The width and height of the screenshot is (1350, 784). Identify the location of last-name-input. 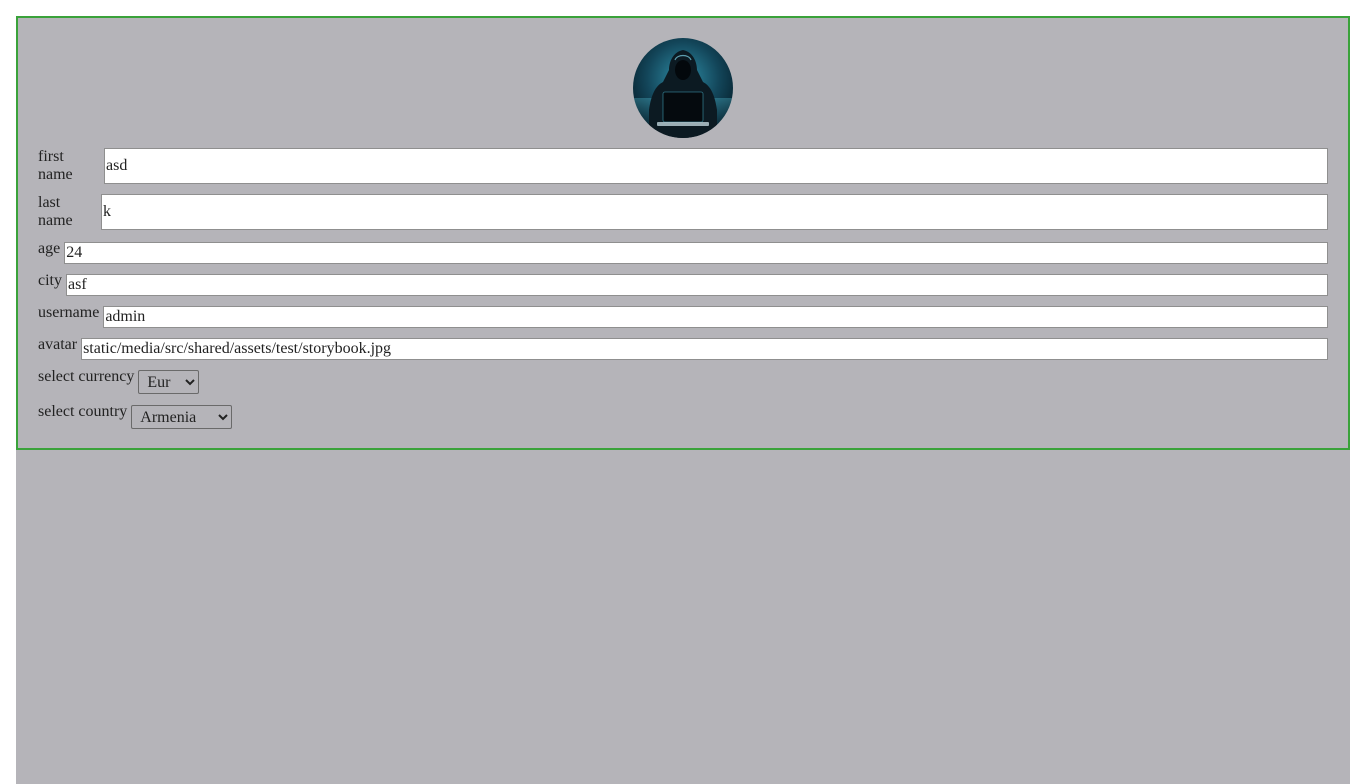
(714, 212).